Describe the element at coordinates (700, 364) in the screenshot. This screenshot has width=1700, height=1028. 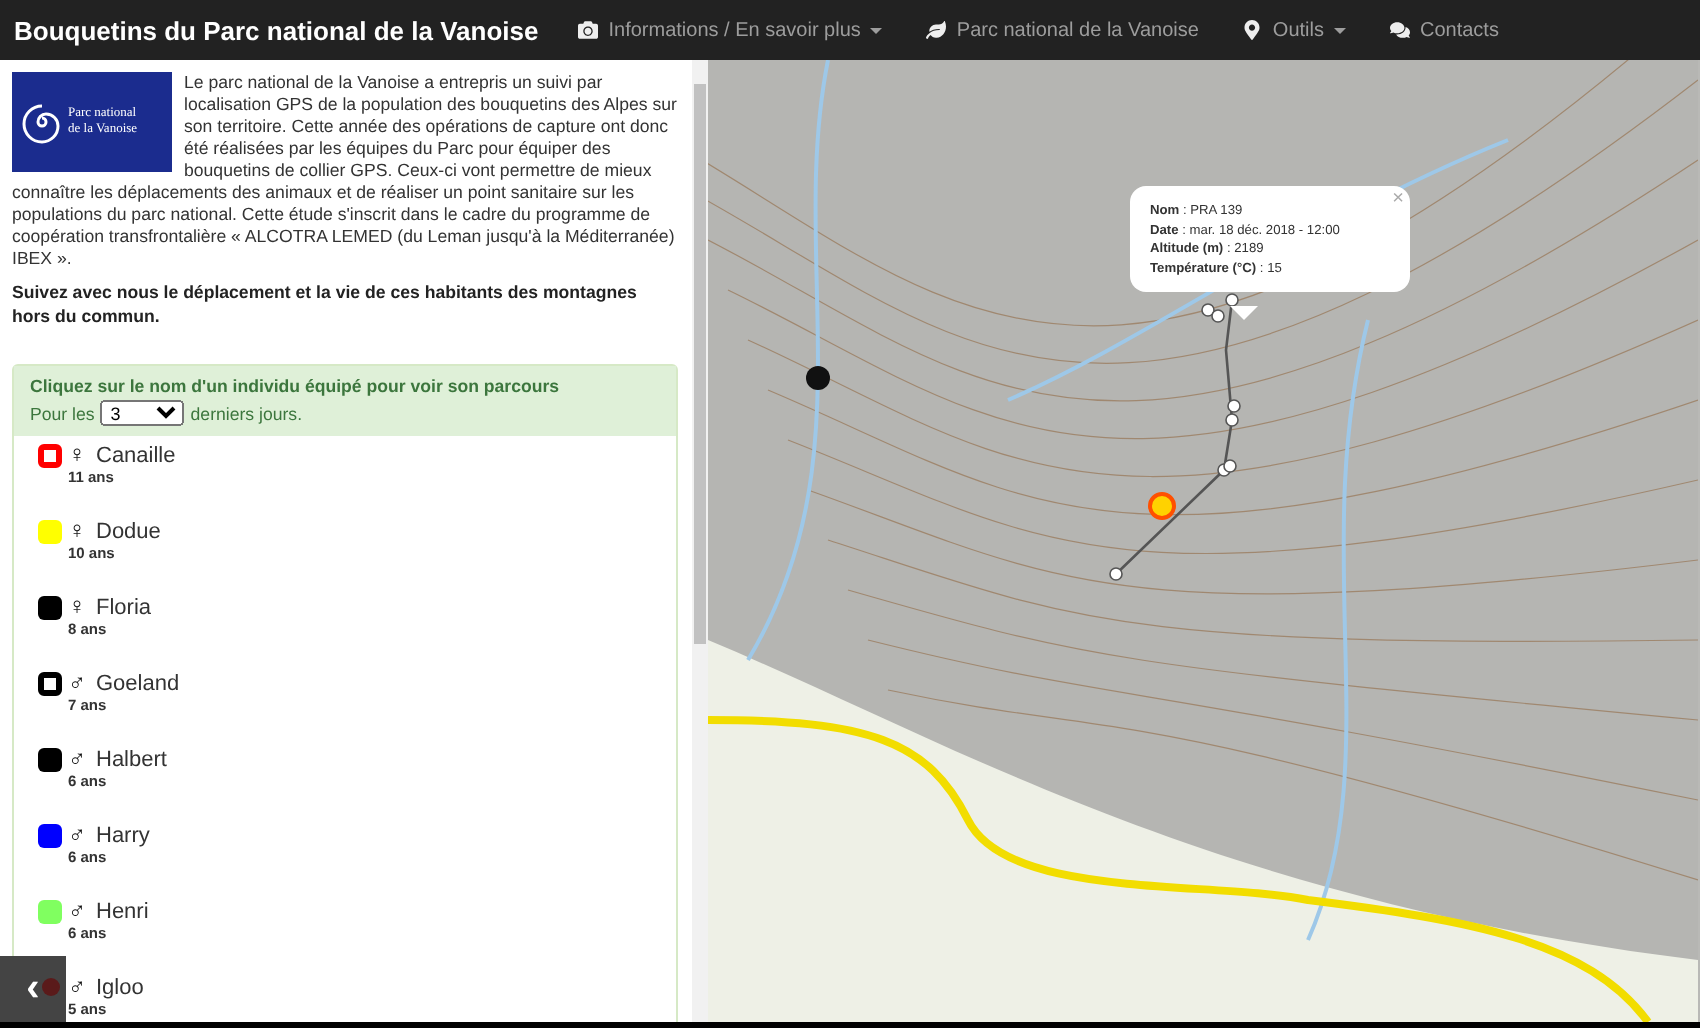
I see `scrollbar-thumb` at that location.